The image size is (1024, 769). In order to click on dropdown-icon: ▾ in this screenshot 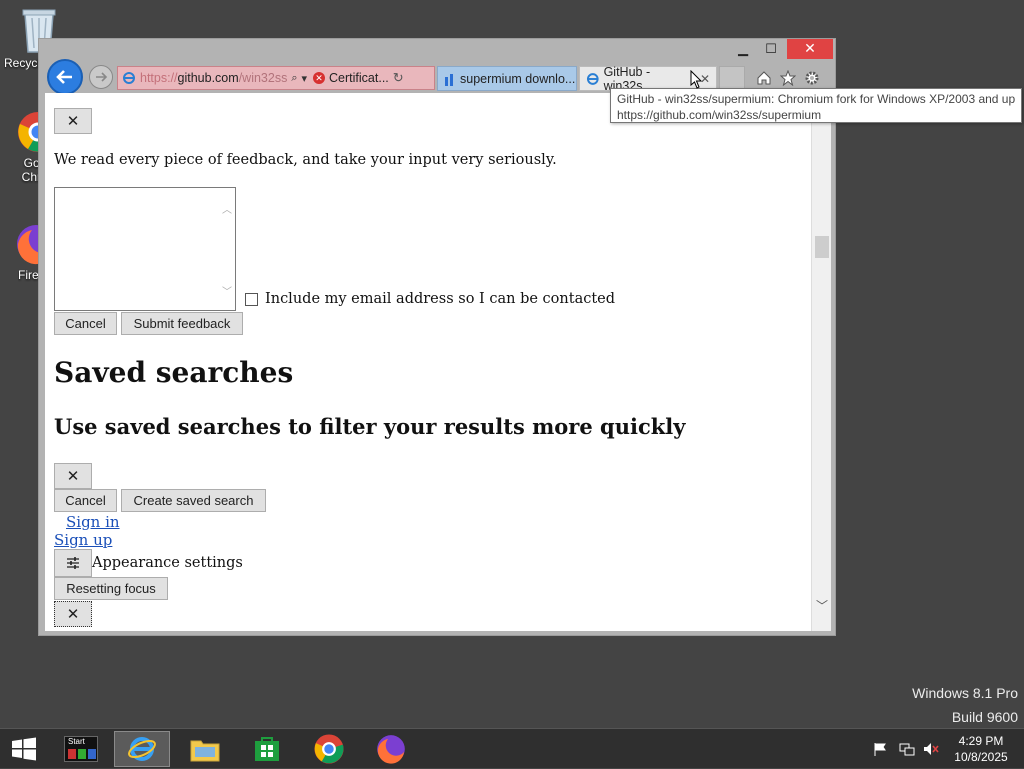, I will do `click(305, 78)`.